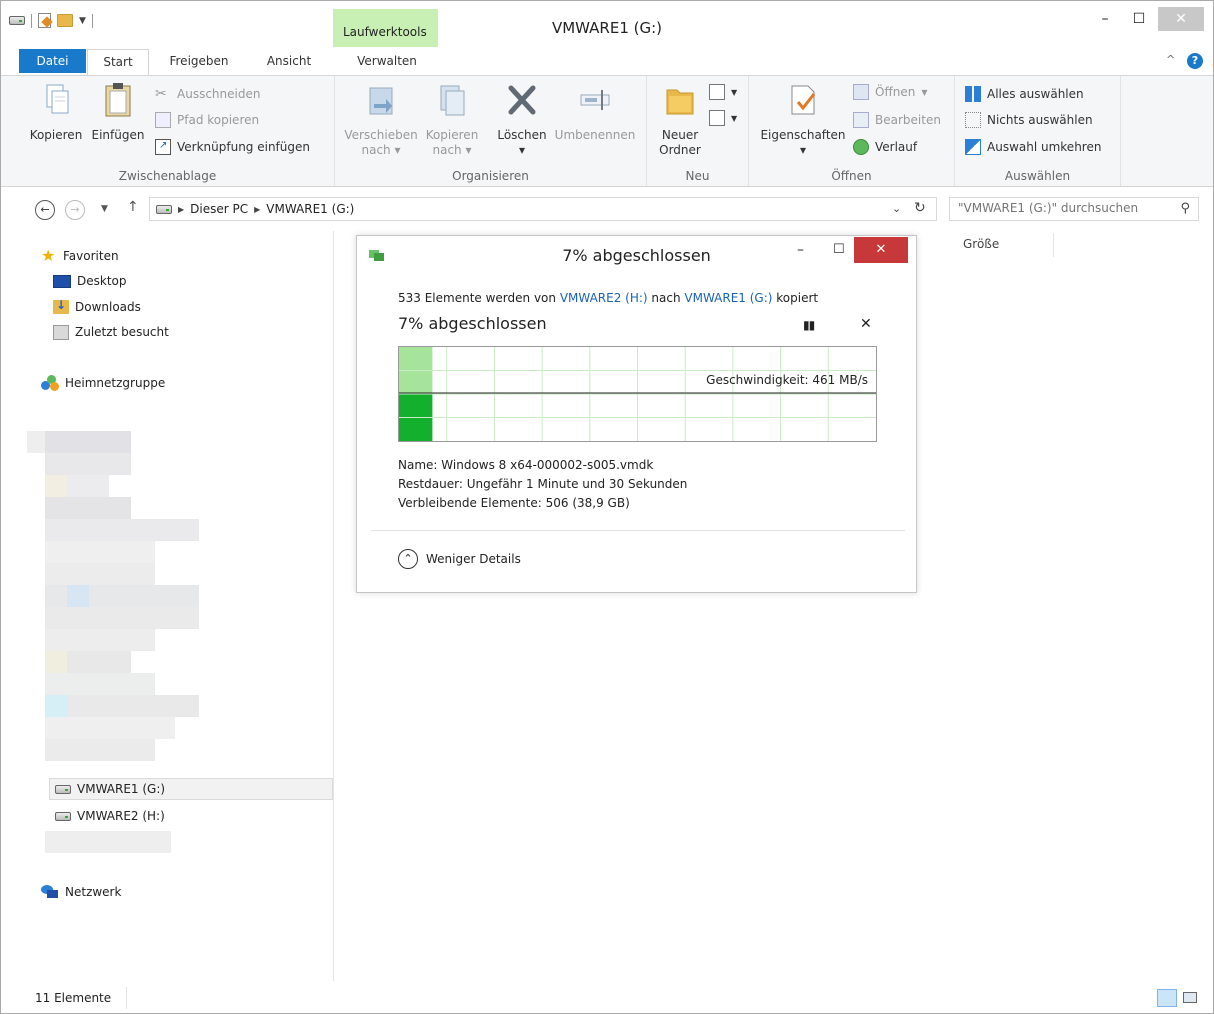 The height and width of the screenshot is (1014, 1214). What do you see at coordinates (310, 209) in the screenshot?
I see `breadcrumb-vmware1: VMWARE1 (G:)` at bounding box center [310, 209].